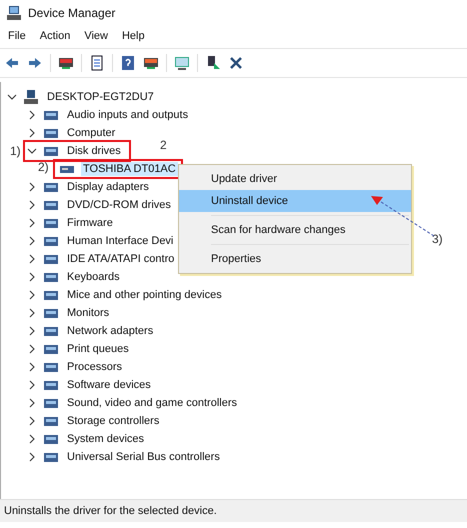 The height and width of the screenshot is (528, 467). What do you see at coordinates (163, 145) in the screenshot?
I see `step-label: 2` at bounding box center [163, 145].